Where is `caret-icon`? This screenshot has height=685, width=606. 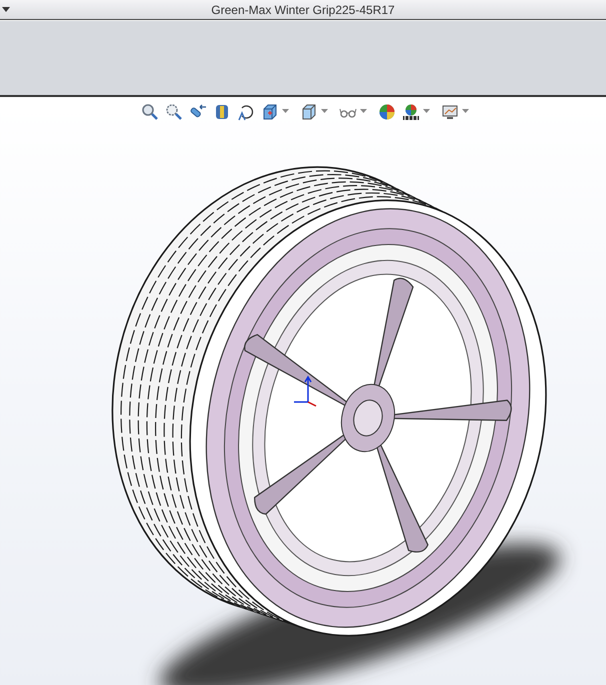 caret-icon is located at coordinates (6, 9).